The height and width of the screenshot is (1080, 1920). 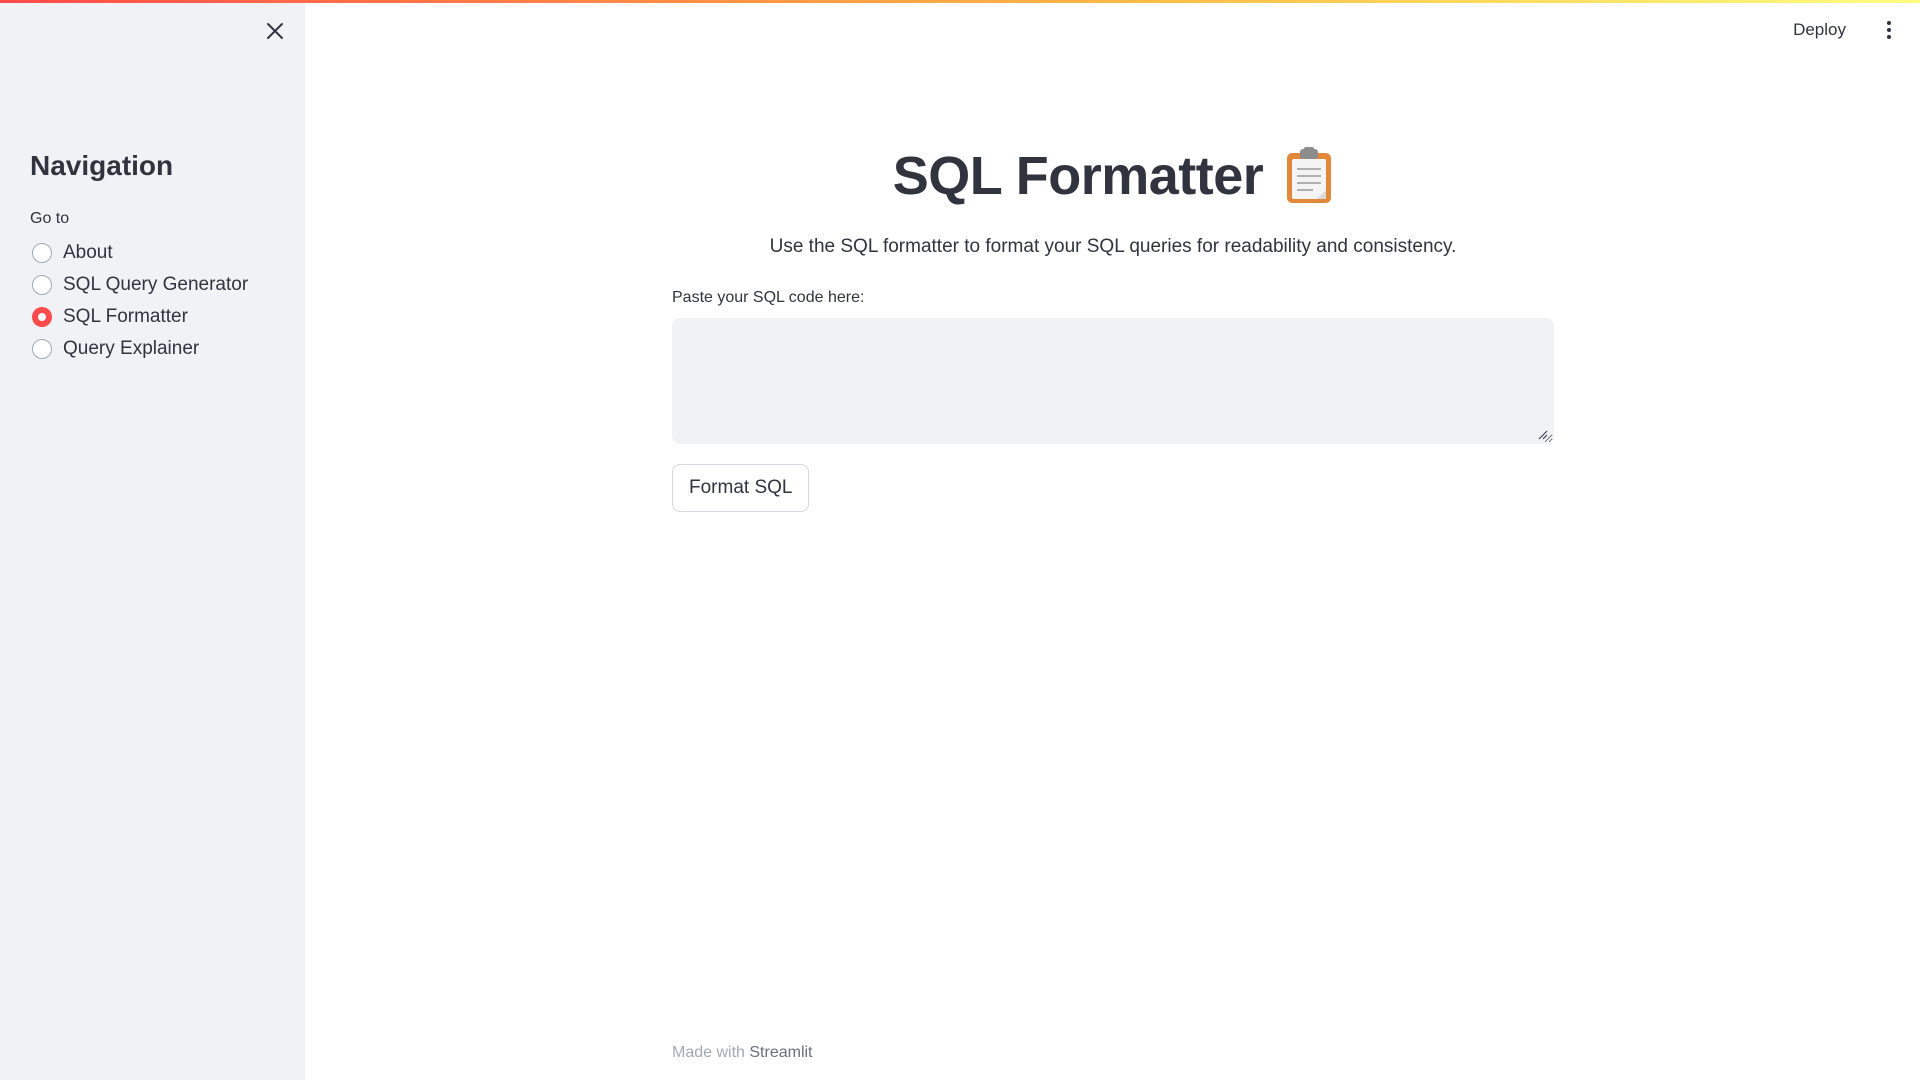 What do you see at coordinates (1113, 381) in the screenshot?
I see `sql-code-textarea` at bounding box center [1113, 381].